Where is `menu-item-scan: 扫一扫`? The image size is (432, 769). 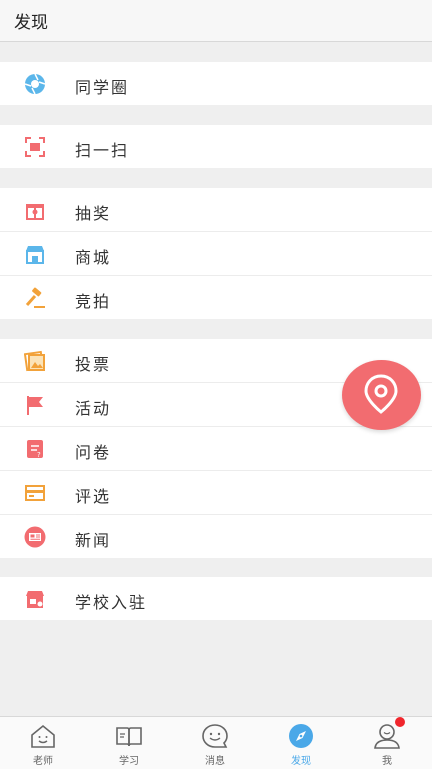 menu-item-scan: 扫一扫 is located at coordinates (216, 146).